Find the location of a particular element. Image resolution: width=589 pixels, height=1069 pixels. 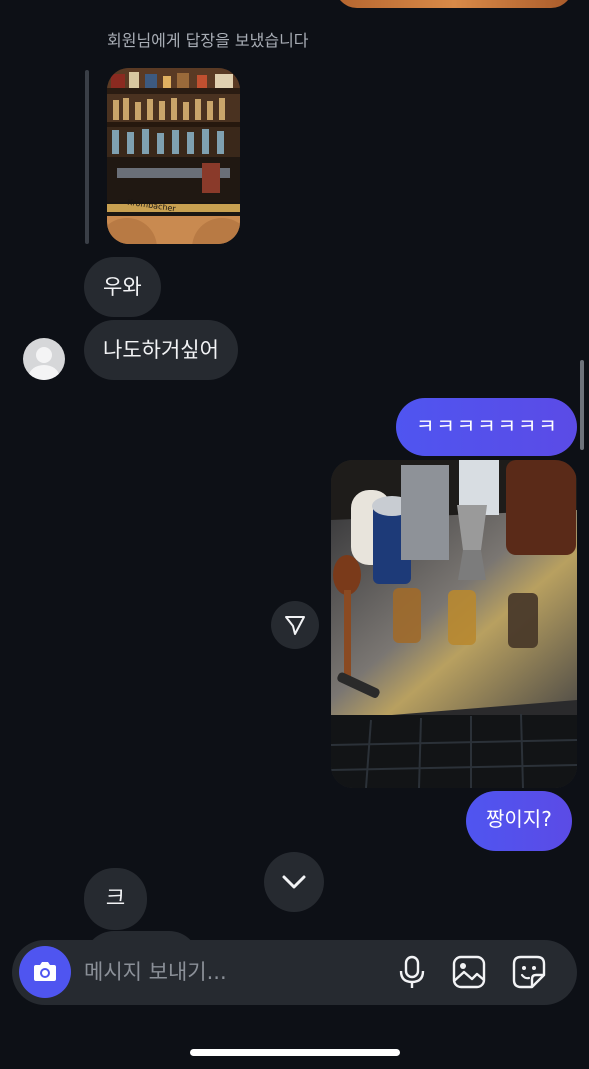

shot-glasses-photo is located at coordinates (454, 624).